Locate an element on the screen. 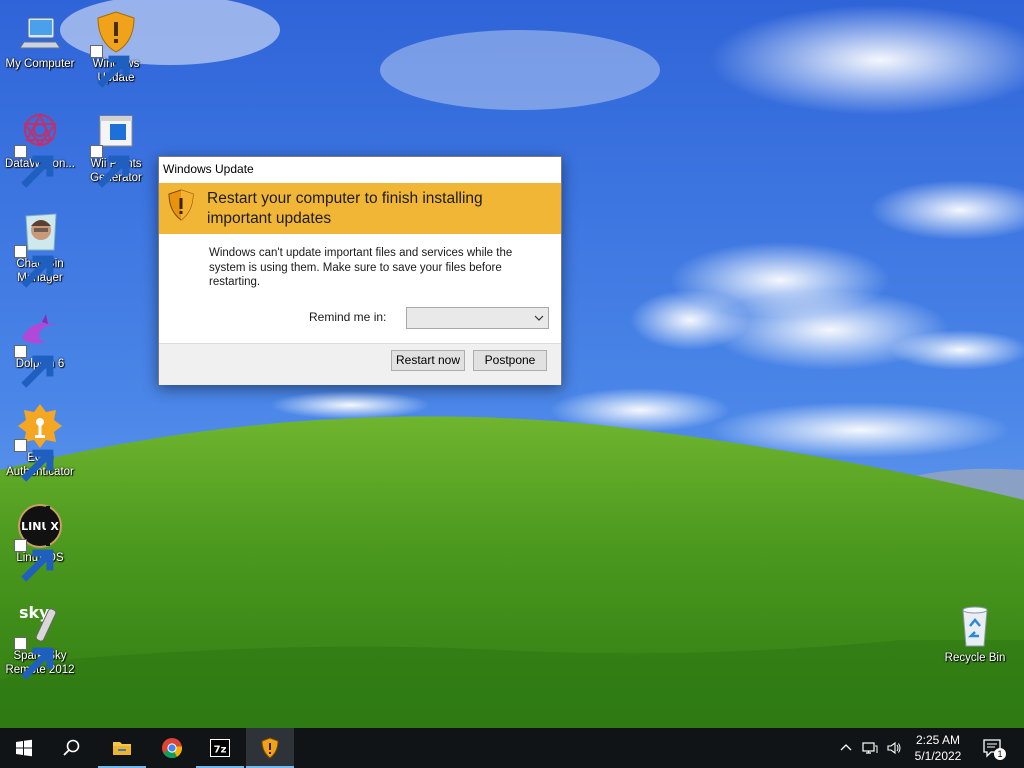 The height and width of the screenshot is (768, 1024). chad-bin-manager-icon is located at coordinates (39, 248).